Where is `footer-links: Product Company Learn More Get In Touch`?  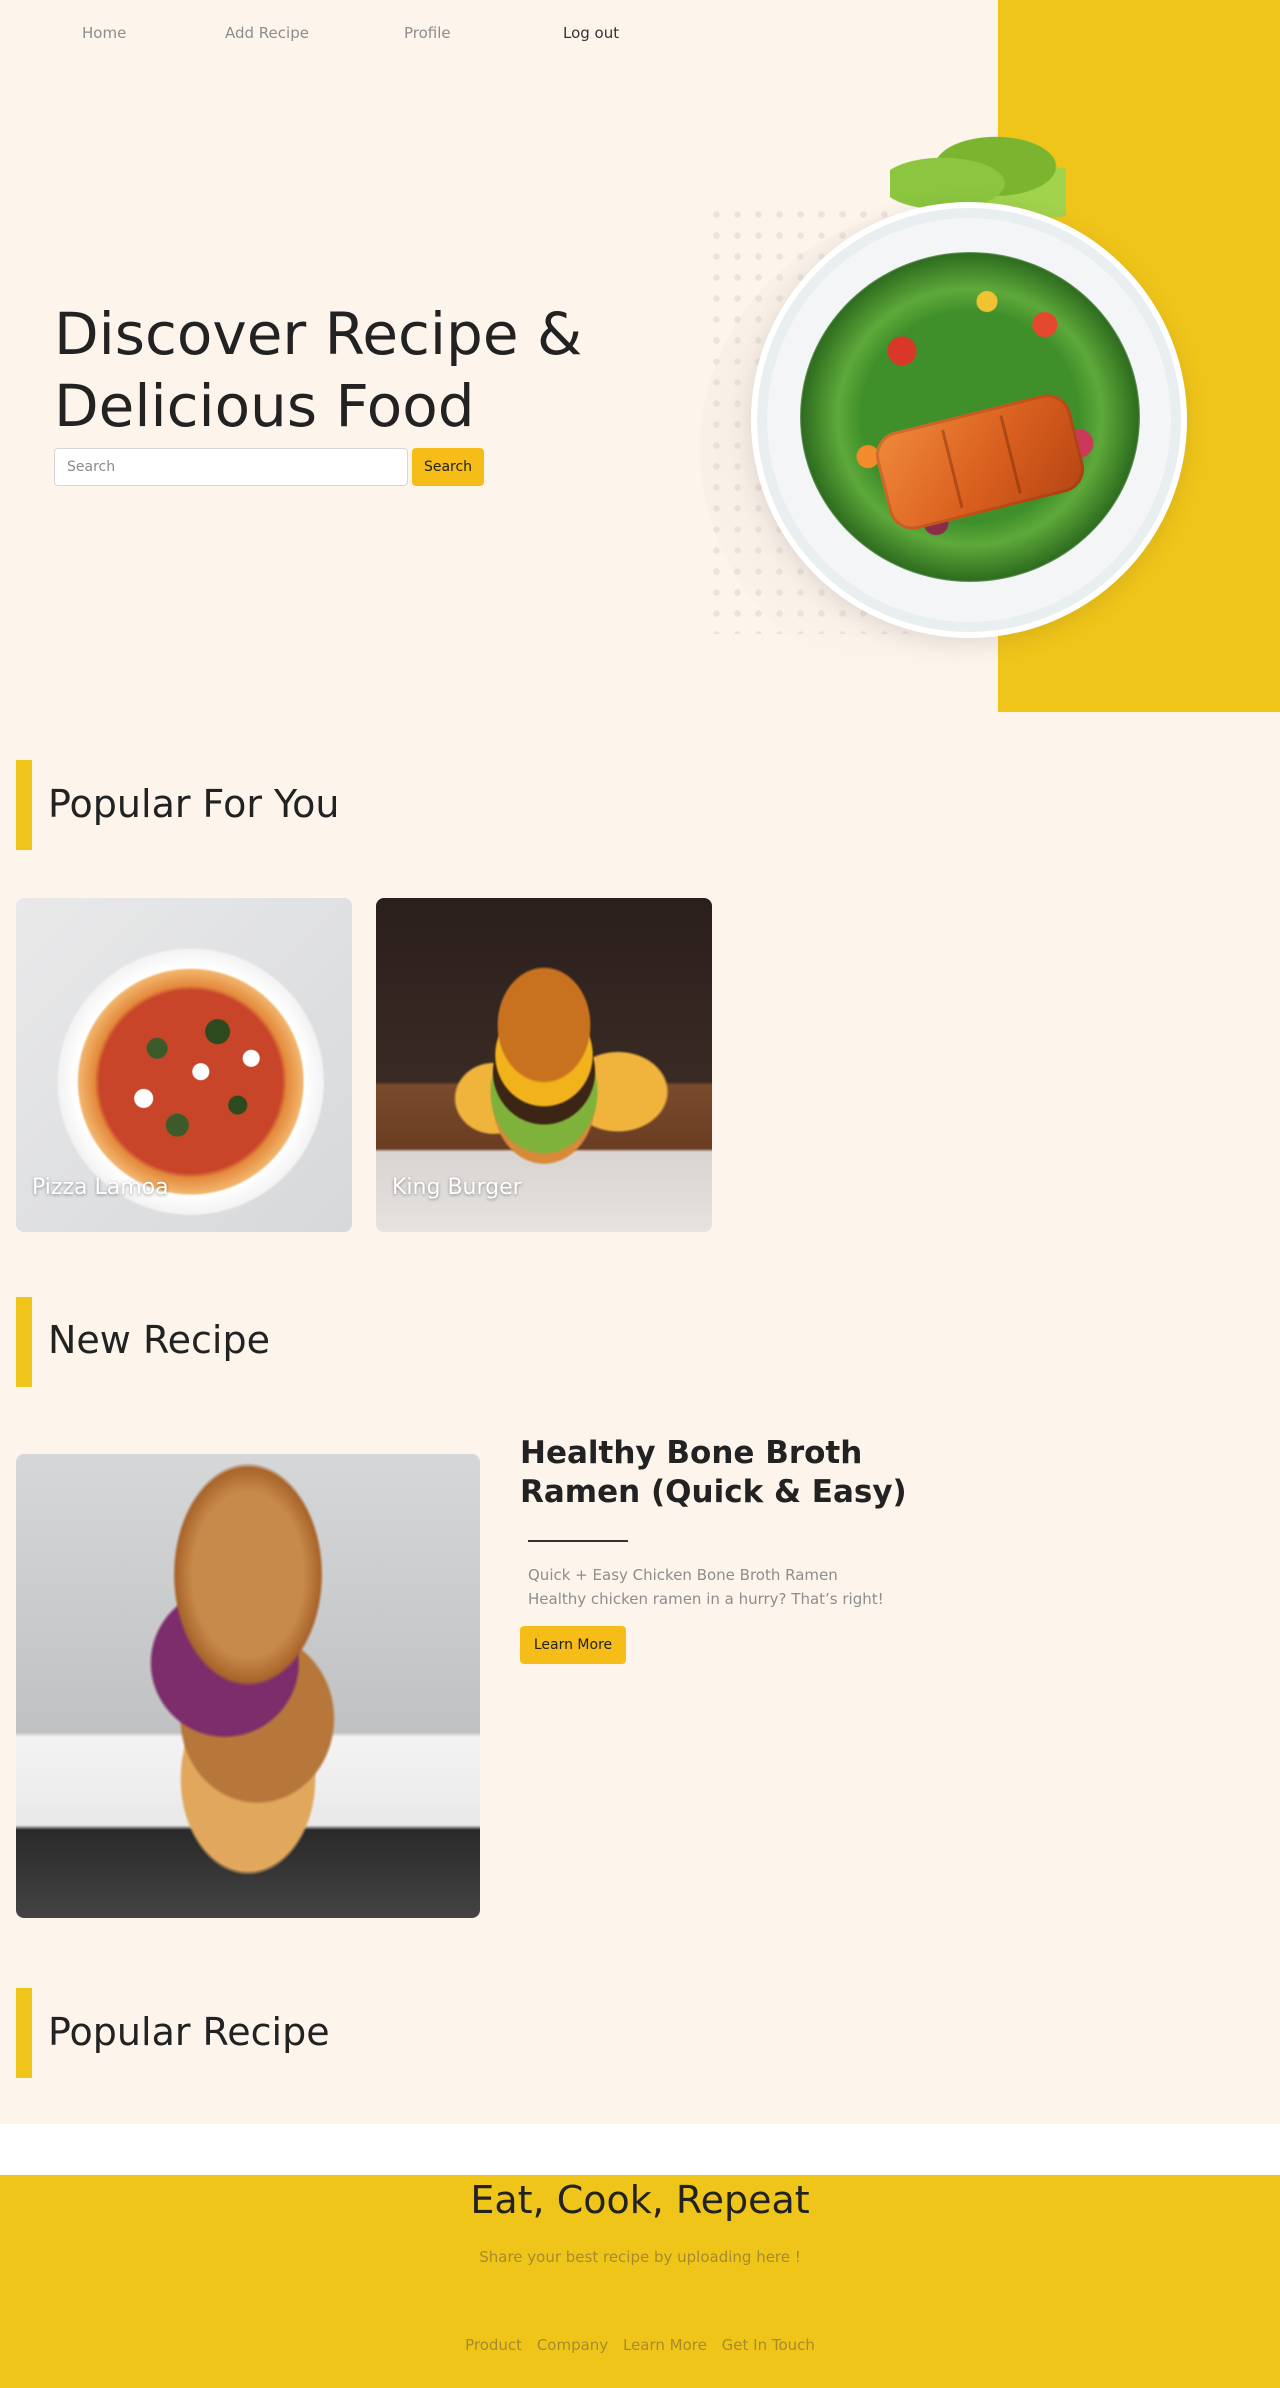
footer-links: Product Company Learn More Get In Touch is located at coordinates (640, 2345).